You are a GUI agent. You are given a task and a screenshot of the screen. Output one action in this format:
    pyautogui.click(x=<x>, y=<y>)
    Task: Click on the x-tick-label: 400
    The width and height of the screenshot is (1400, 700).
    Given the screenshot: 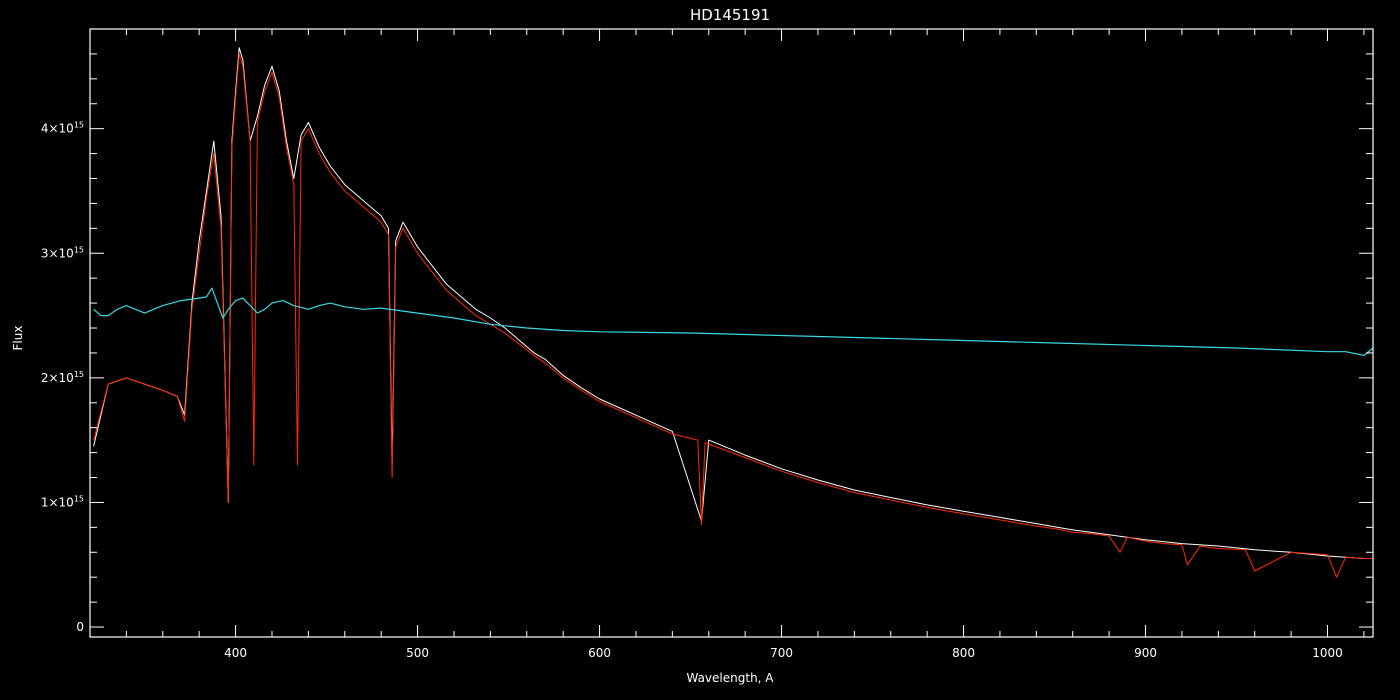 What is the action you would take?
    pyautogui.click(x=235, y=653)
    